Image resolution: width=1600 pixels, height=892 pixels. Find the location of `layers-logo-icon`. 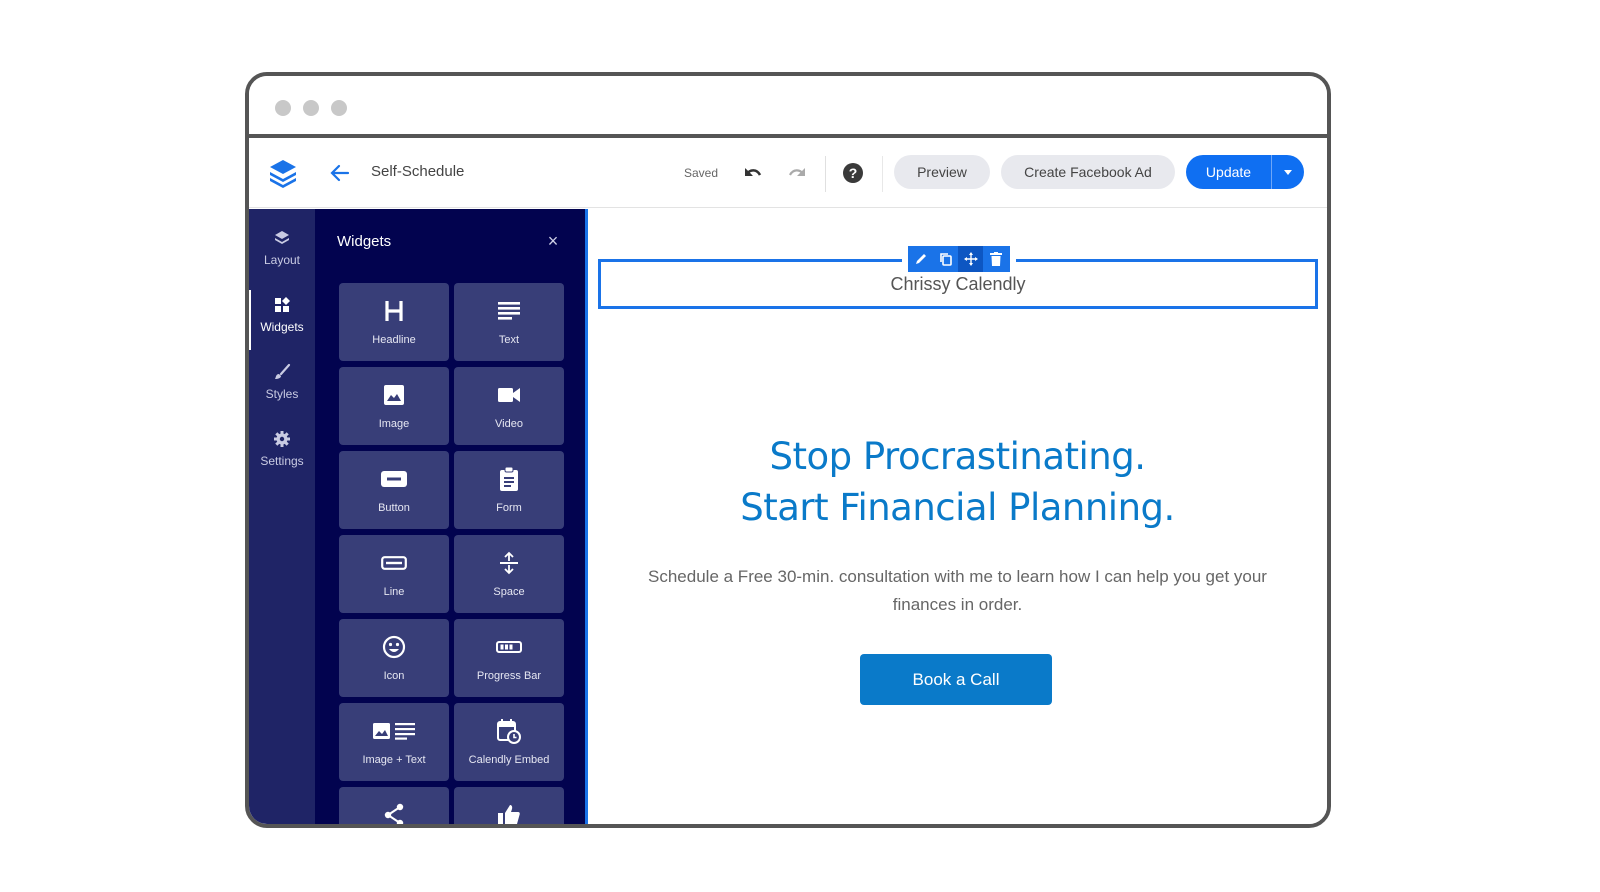

layers-logo-icon is located at coordinates (283, 173).